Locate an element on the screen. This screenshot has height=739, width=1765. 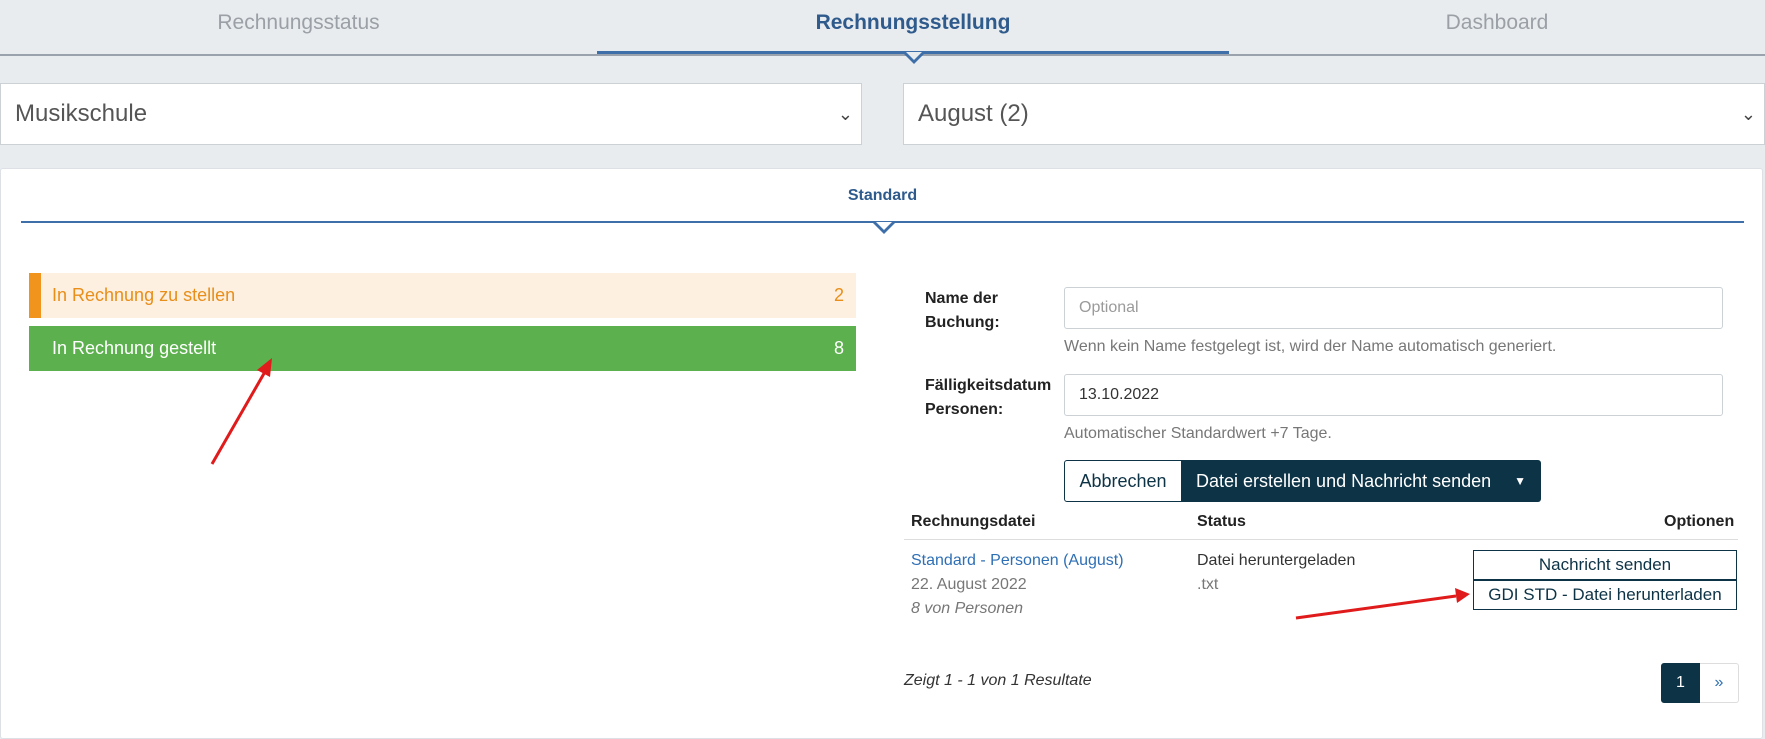
column-header-status: Status is located at coordinates (1221, 521).